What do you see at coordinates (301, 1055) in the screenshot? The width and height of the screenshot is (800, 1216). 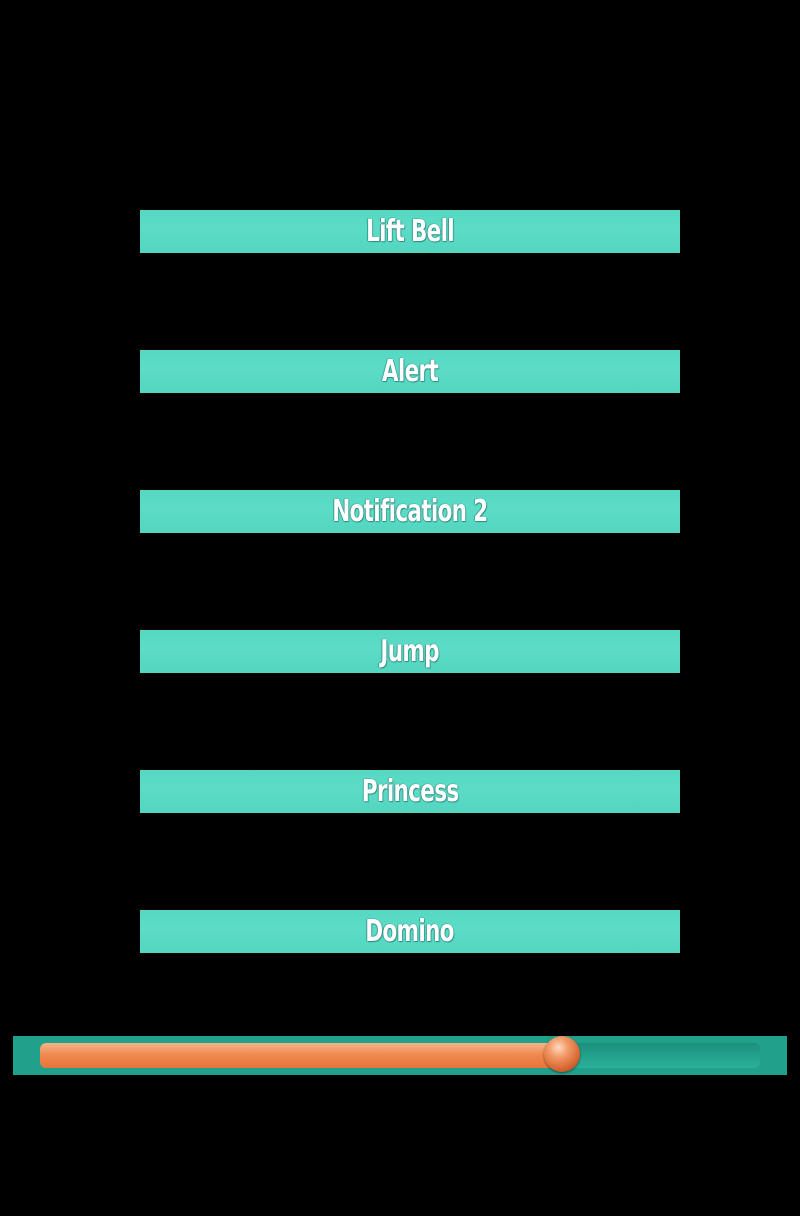 I see `progress-fill` at bounding box center [301, 1055].